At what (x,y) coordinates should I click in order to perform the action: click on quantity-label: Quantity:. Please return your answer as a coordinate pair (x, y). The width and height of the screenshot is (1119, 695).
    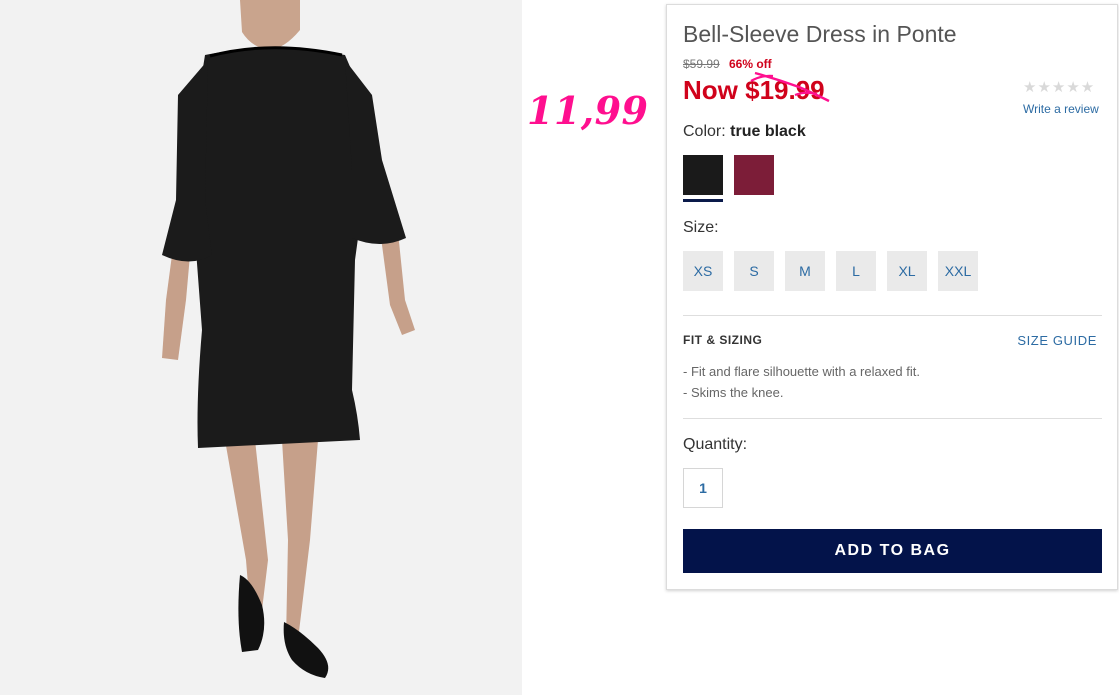
    Looking at the image, I should click on (715, 444).